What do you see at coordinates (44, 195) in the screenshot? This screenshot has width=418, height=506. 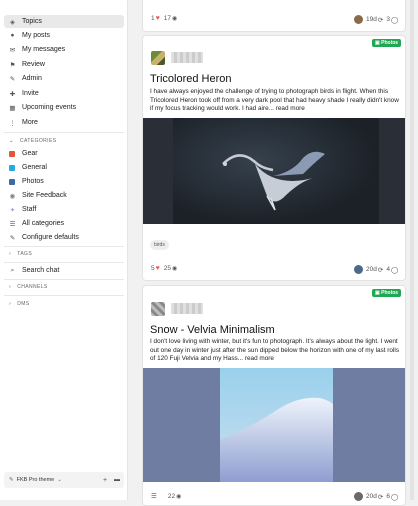 I see `sidebar-item-label: Site Feedback` at bounding box center [44, 195].